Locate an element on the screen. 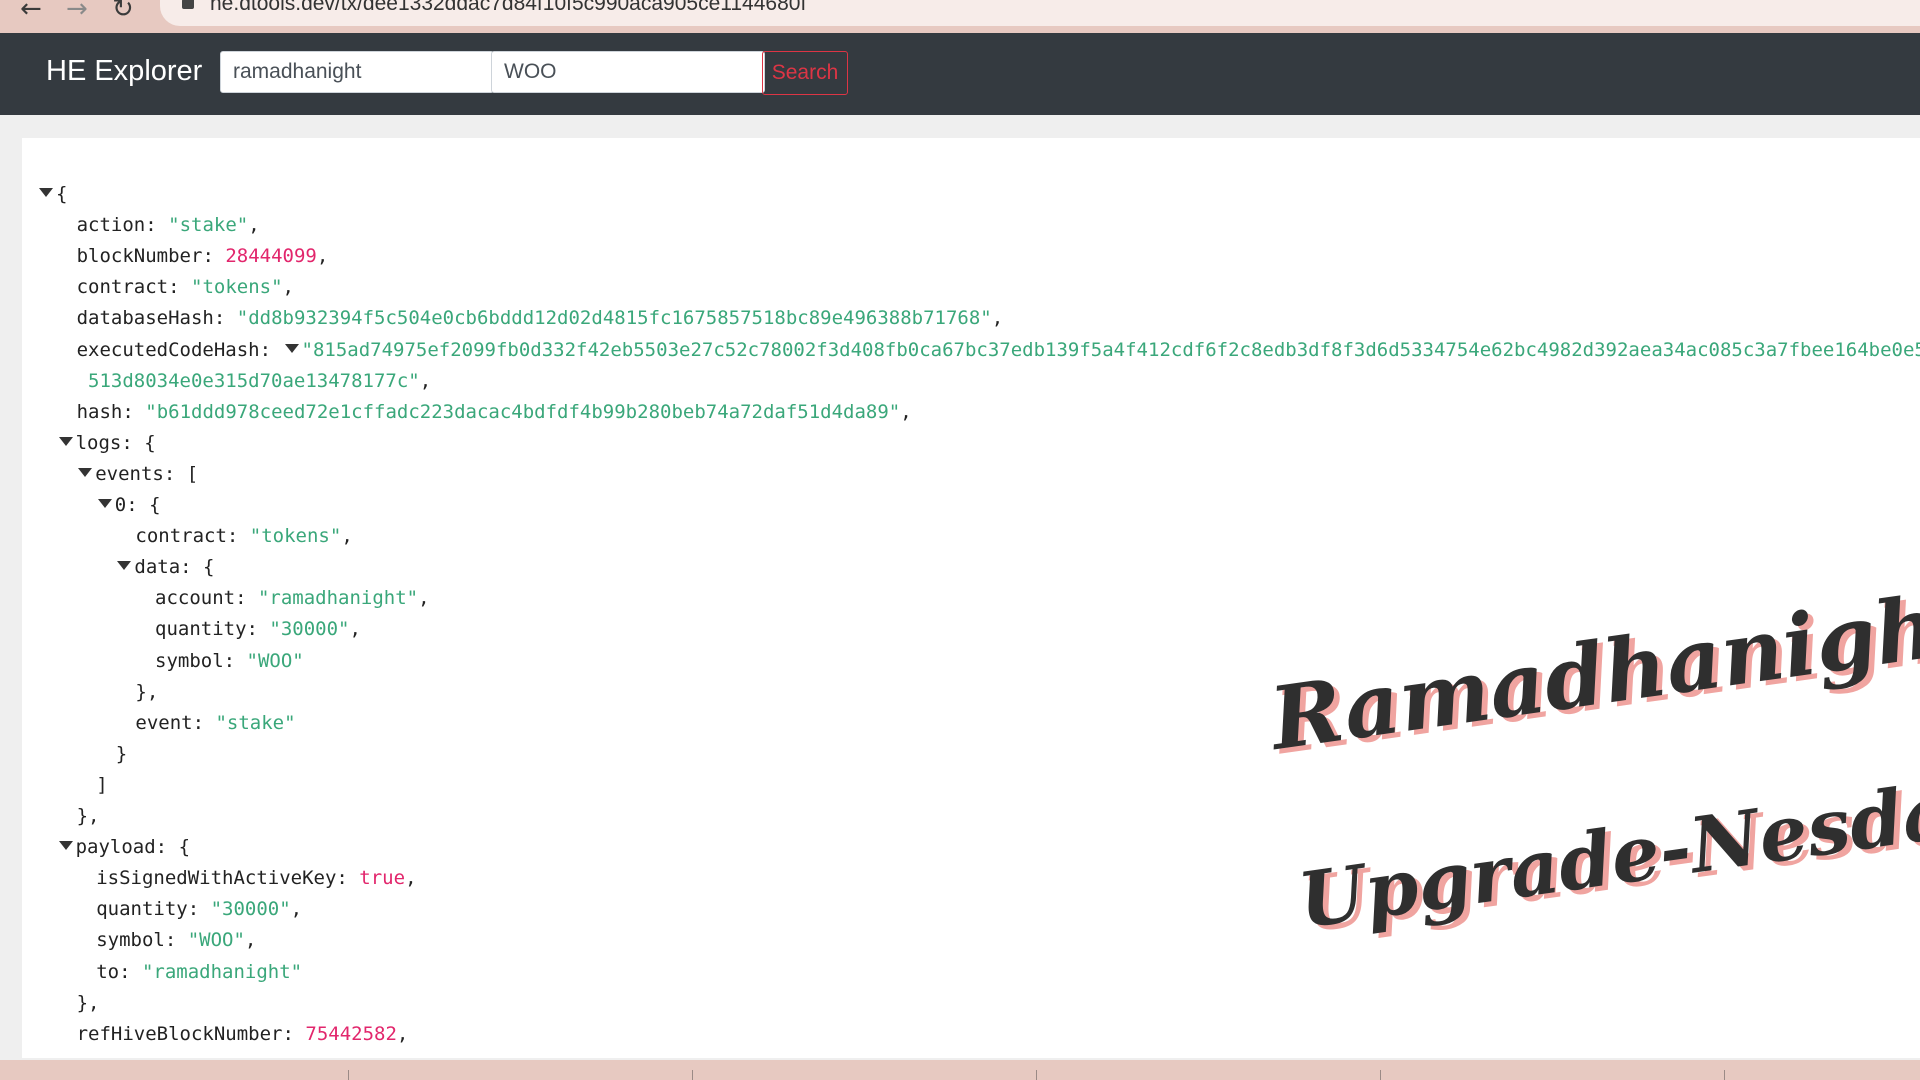  json-value: } is located at coordinates (121, 753).